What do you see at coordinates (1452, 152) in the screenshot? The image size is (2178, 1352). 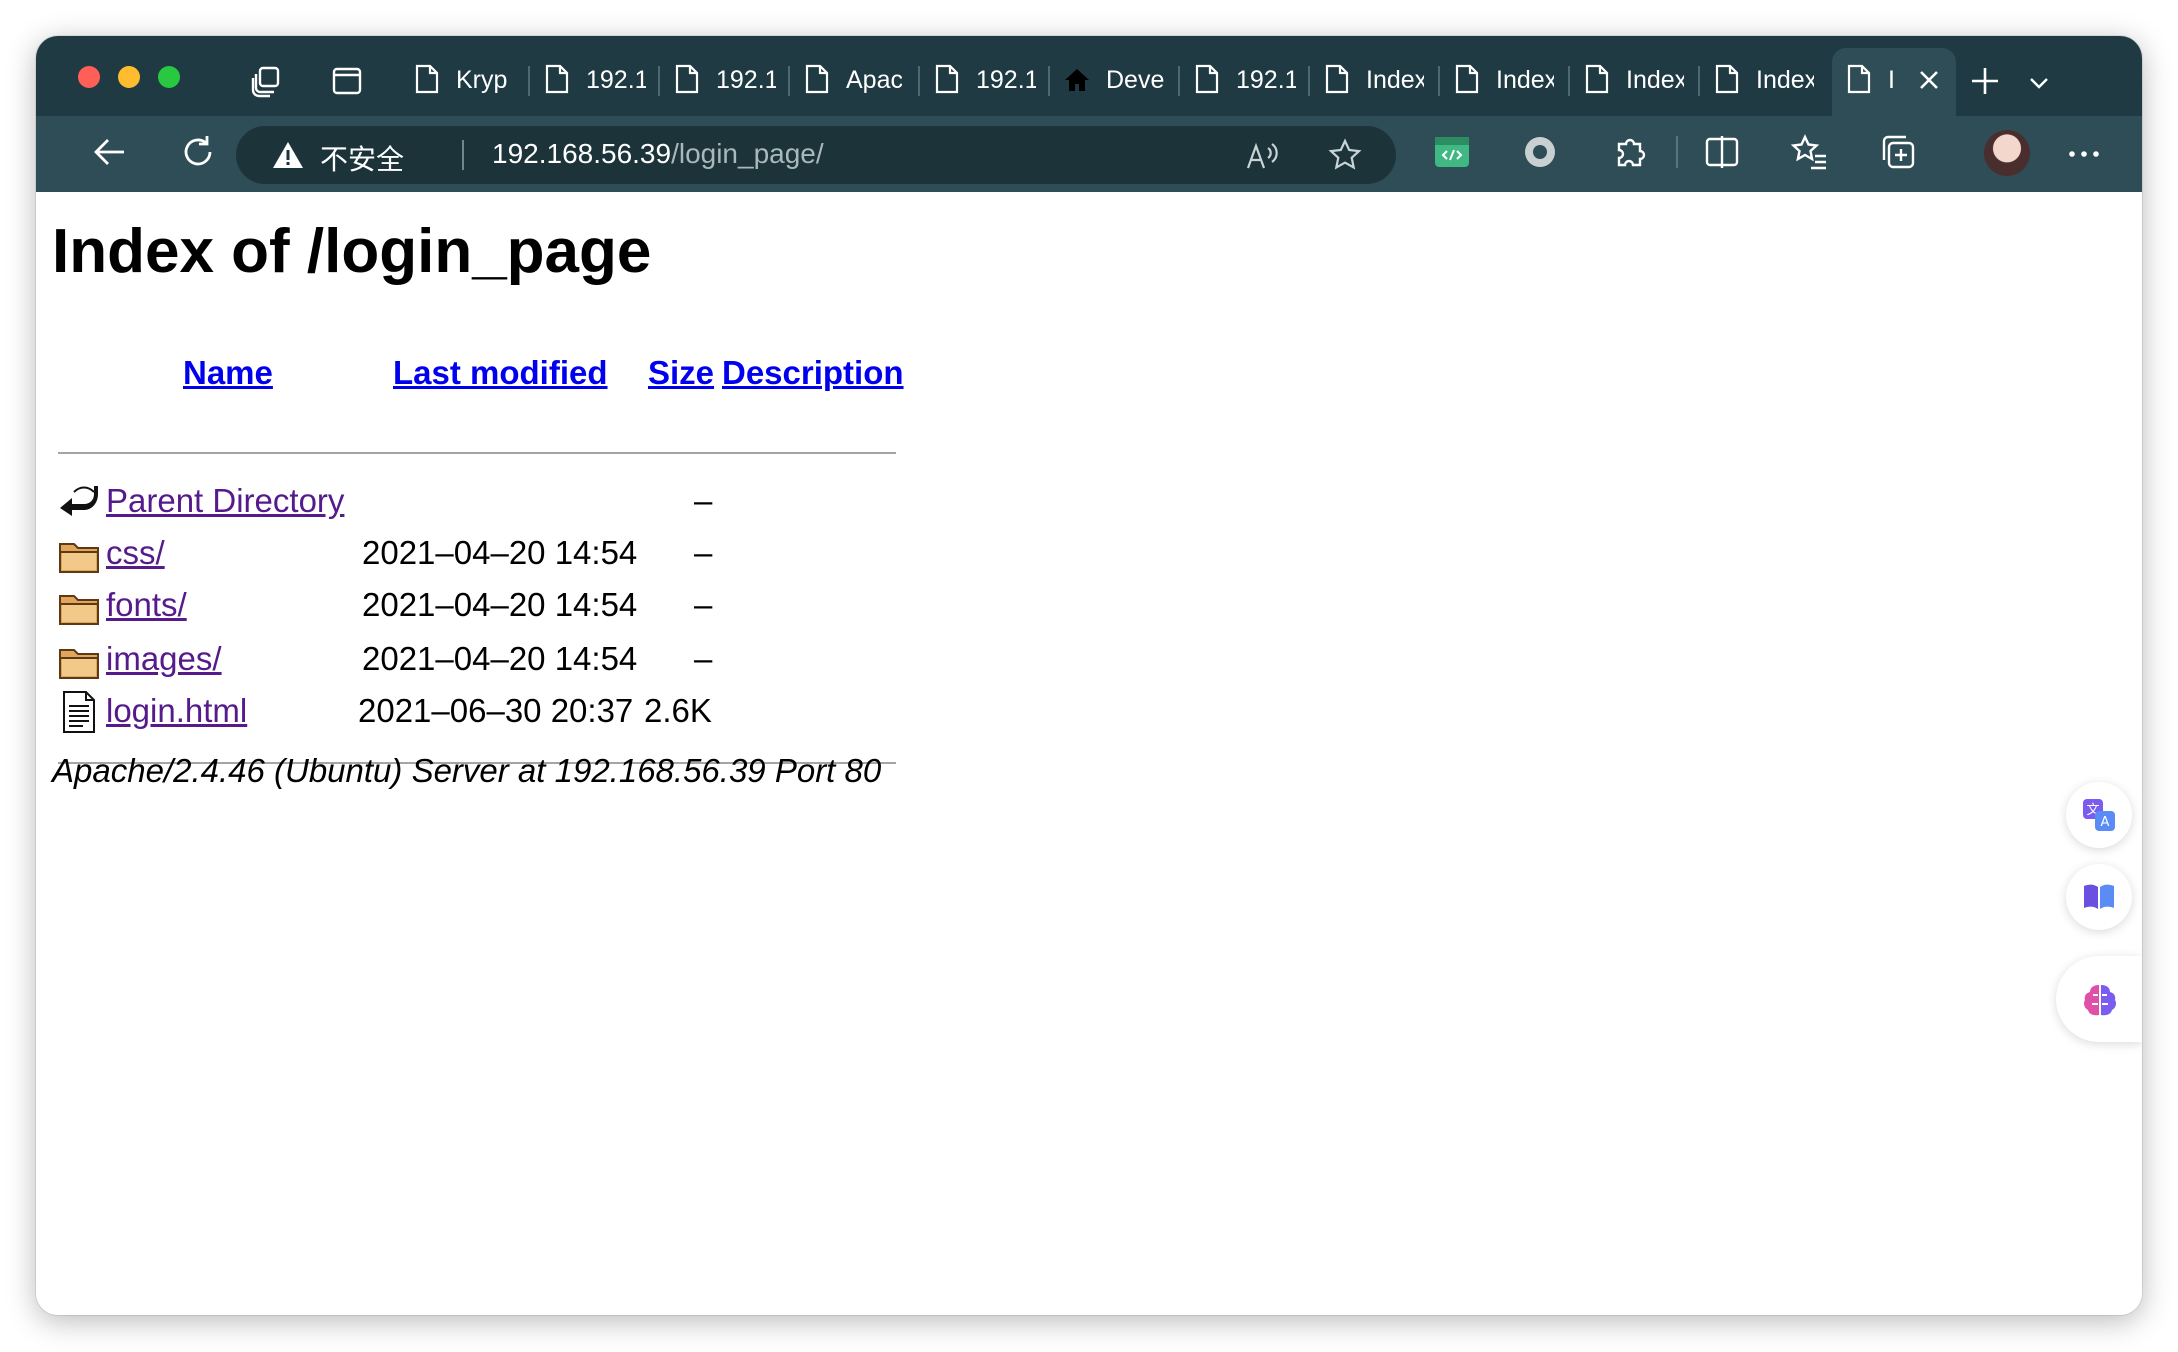 I see `devtools-extension-icon` at bounding box center [1452, 152].